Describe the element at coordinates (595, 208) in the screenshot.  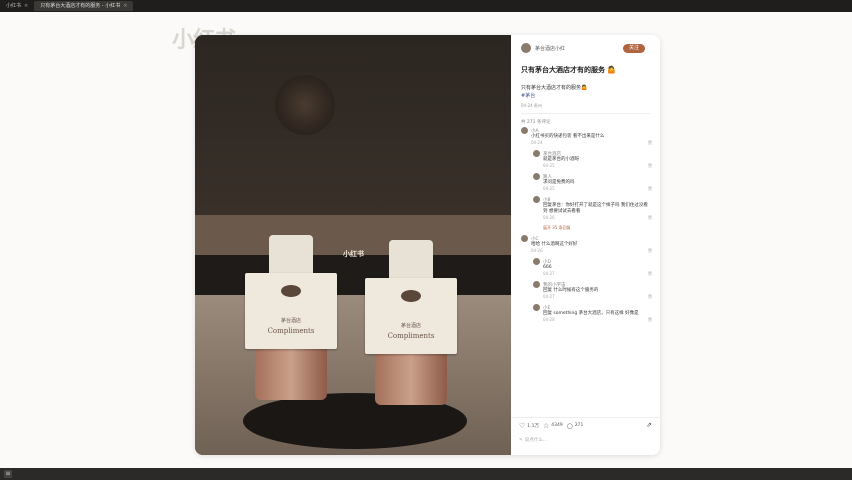
I see `comment-text: 回复茅台：你好打开了就是这个样子吗 我们住过没看到 想要试试去看看` at that location.